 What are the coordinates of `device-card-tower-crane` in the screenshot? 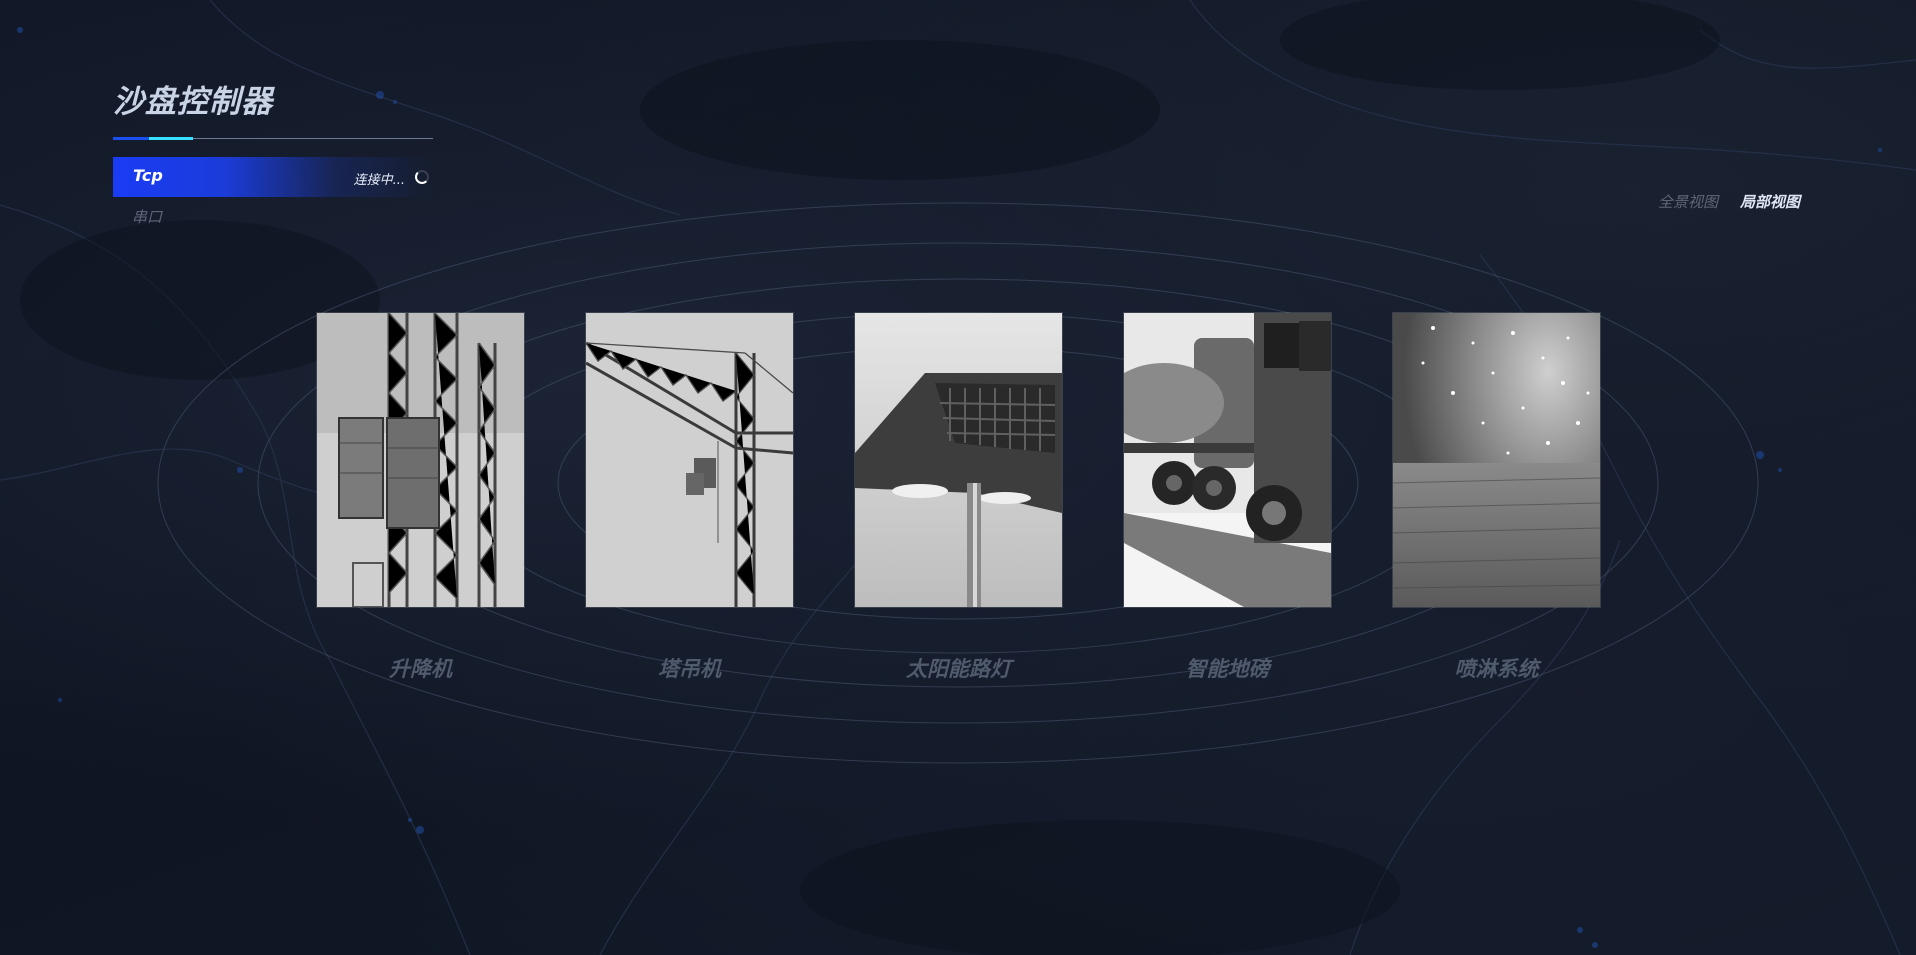 It's located at (689, 460).